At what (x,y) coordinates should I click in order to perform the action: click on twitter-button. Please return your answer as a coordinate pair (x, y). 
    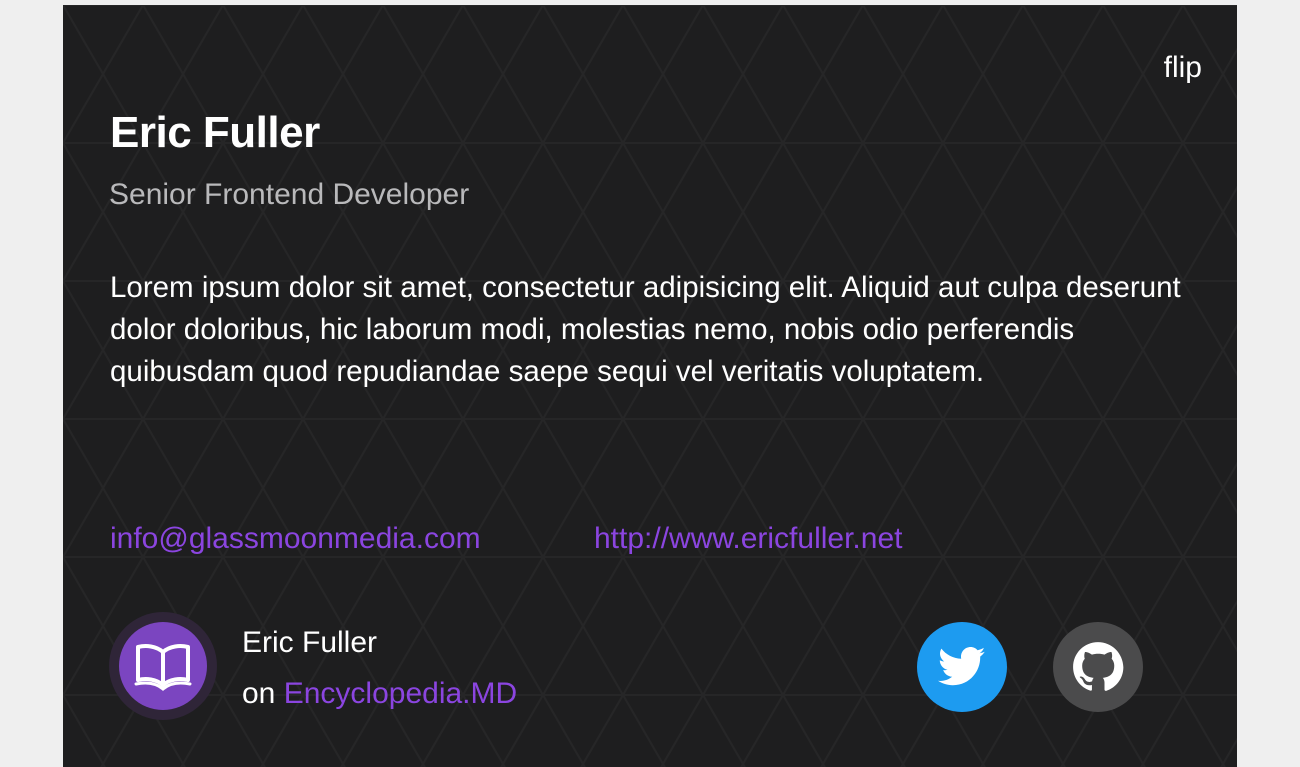
    Looking at the image, I should click on (962, 667).